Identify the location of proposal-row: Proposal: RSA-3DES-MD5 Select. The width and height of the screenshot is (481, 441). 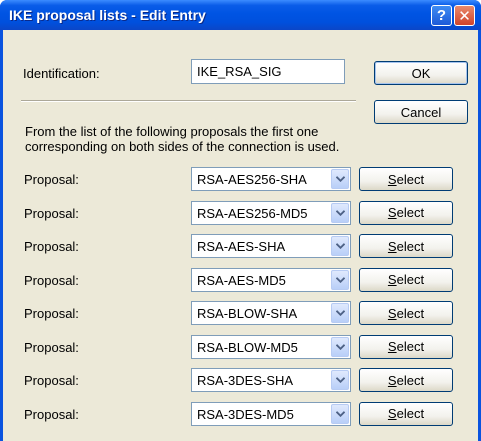
(240, 414).